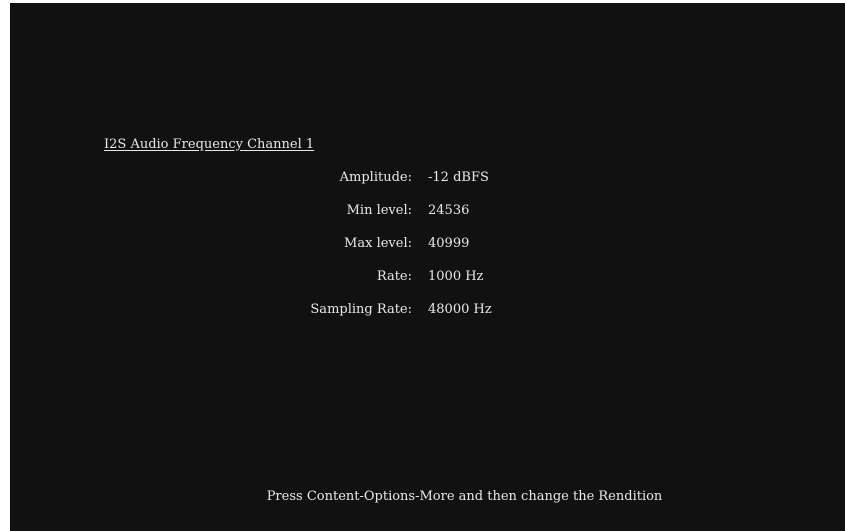  Describe the element at coordinates (361, 309) in the screenshot. I see `sampling-rate-label: Sampling Rate:` at that location.